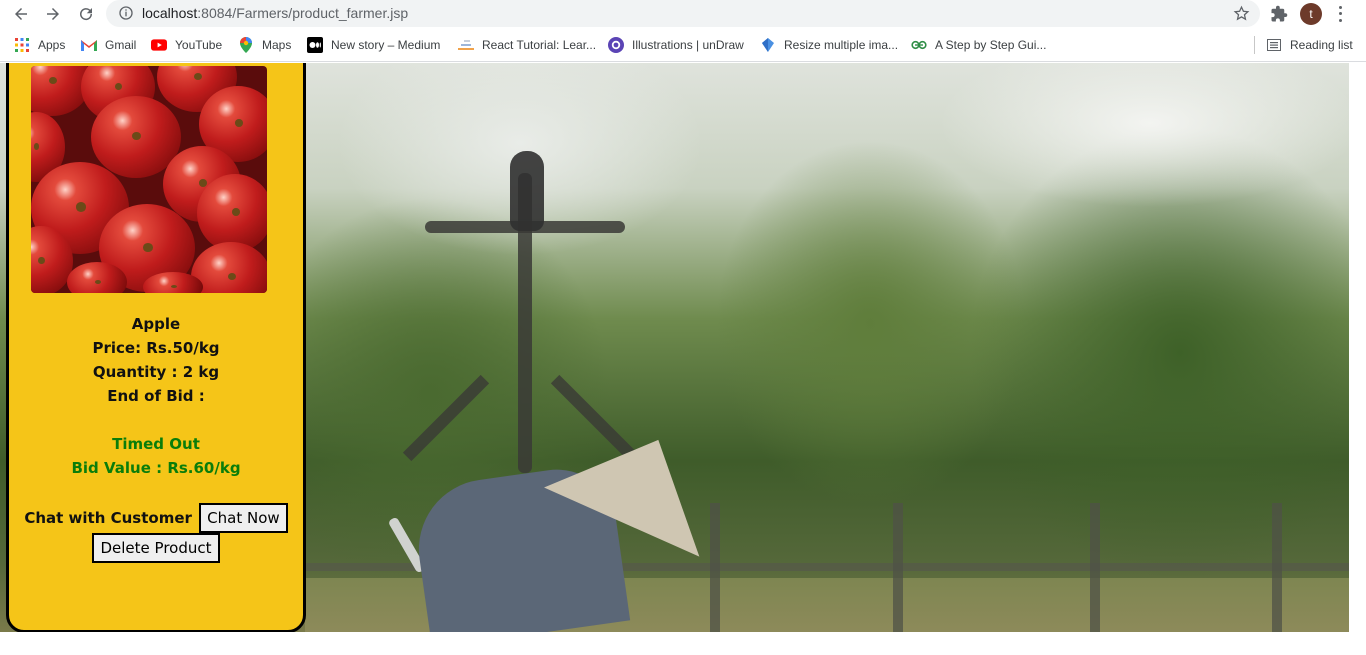 This screenshot has height=655, width=1366. Describe the element at coordinates (156, 444) in the screenshot. I see `bid-status: Timed Out` at that location.